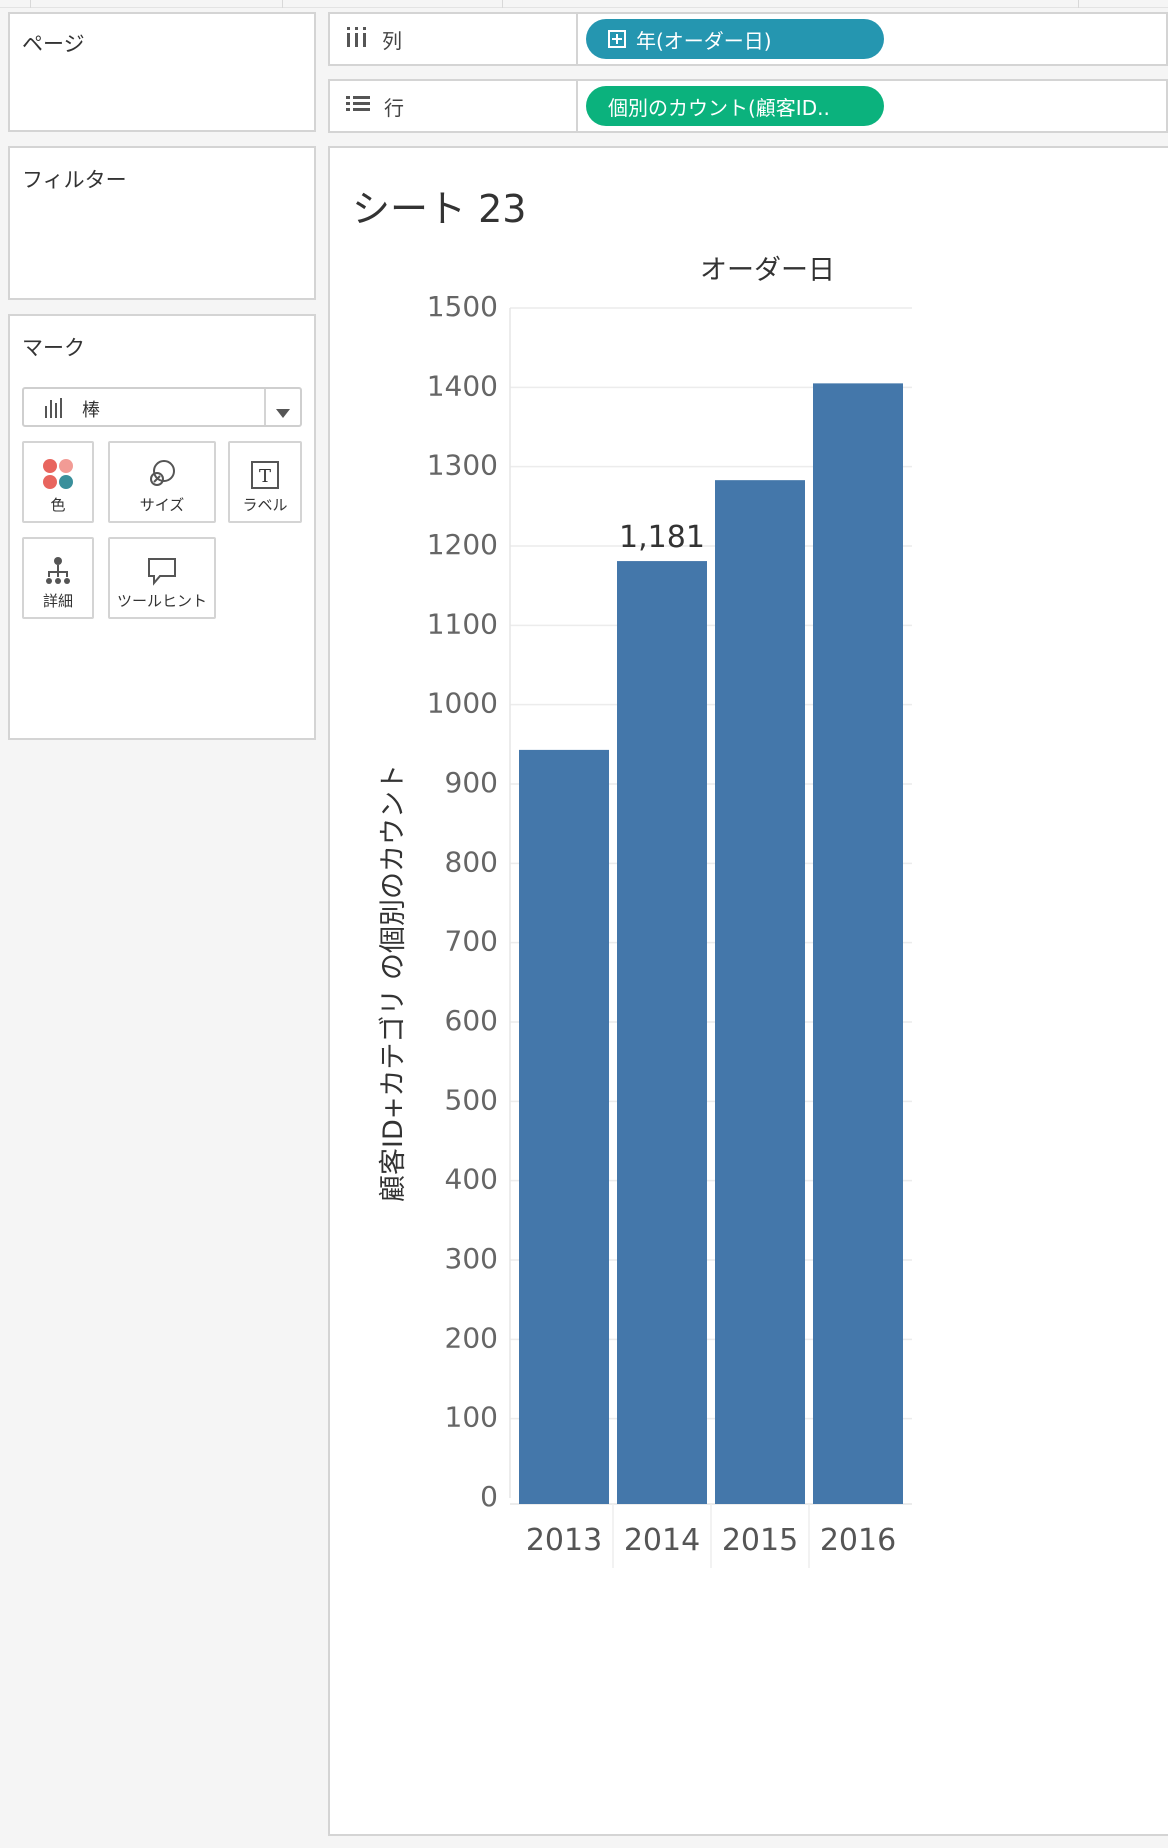 The width and height of the screenshot is (1168, 1848). I want to click on y-tick-label: 1500, so click(462, 306).